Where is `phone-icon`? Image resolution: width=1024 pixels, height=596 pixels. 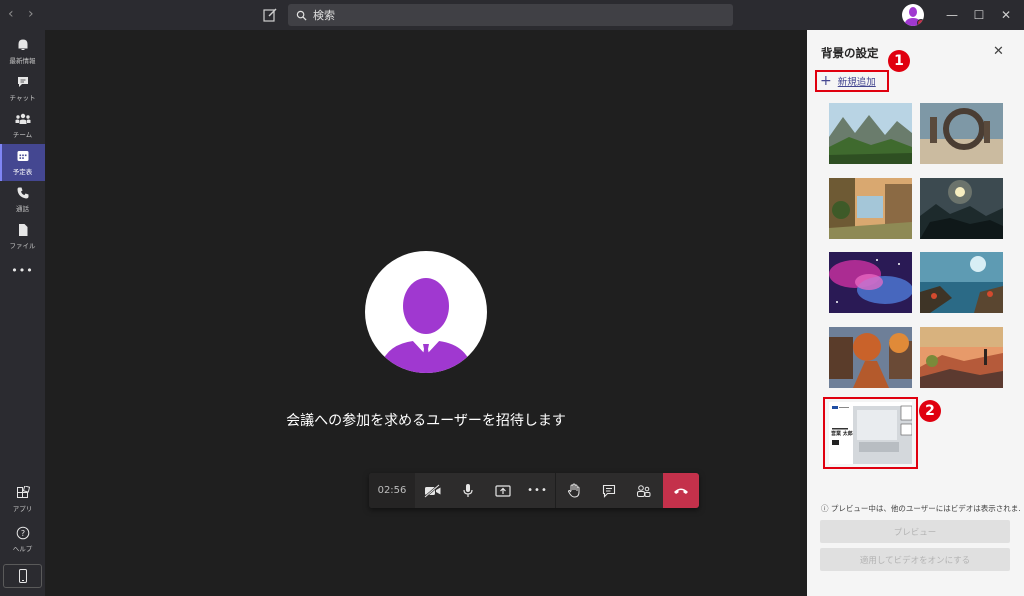 phone-icon is located at coordinates (22, 193).